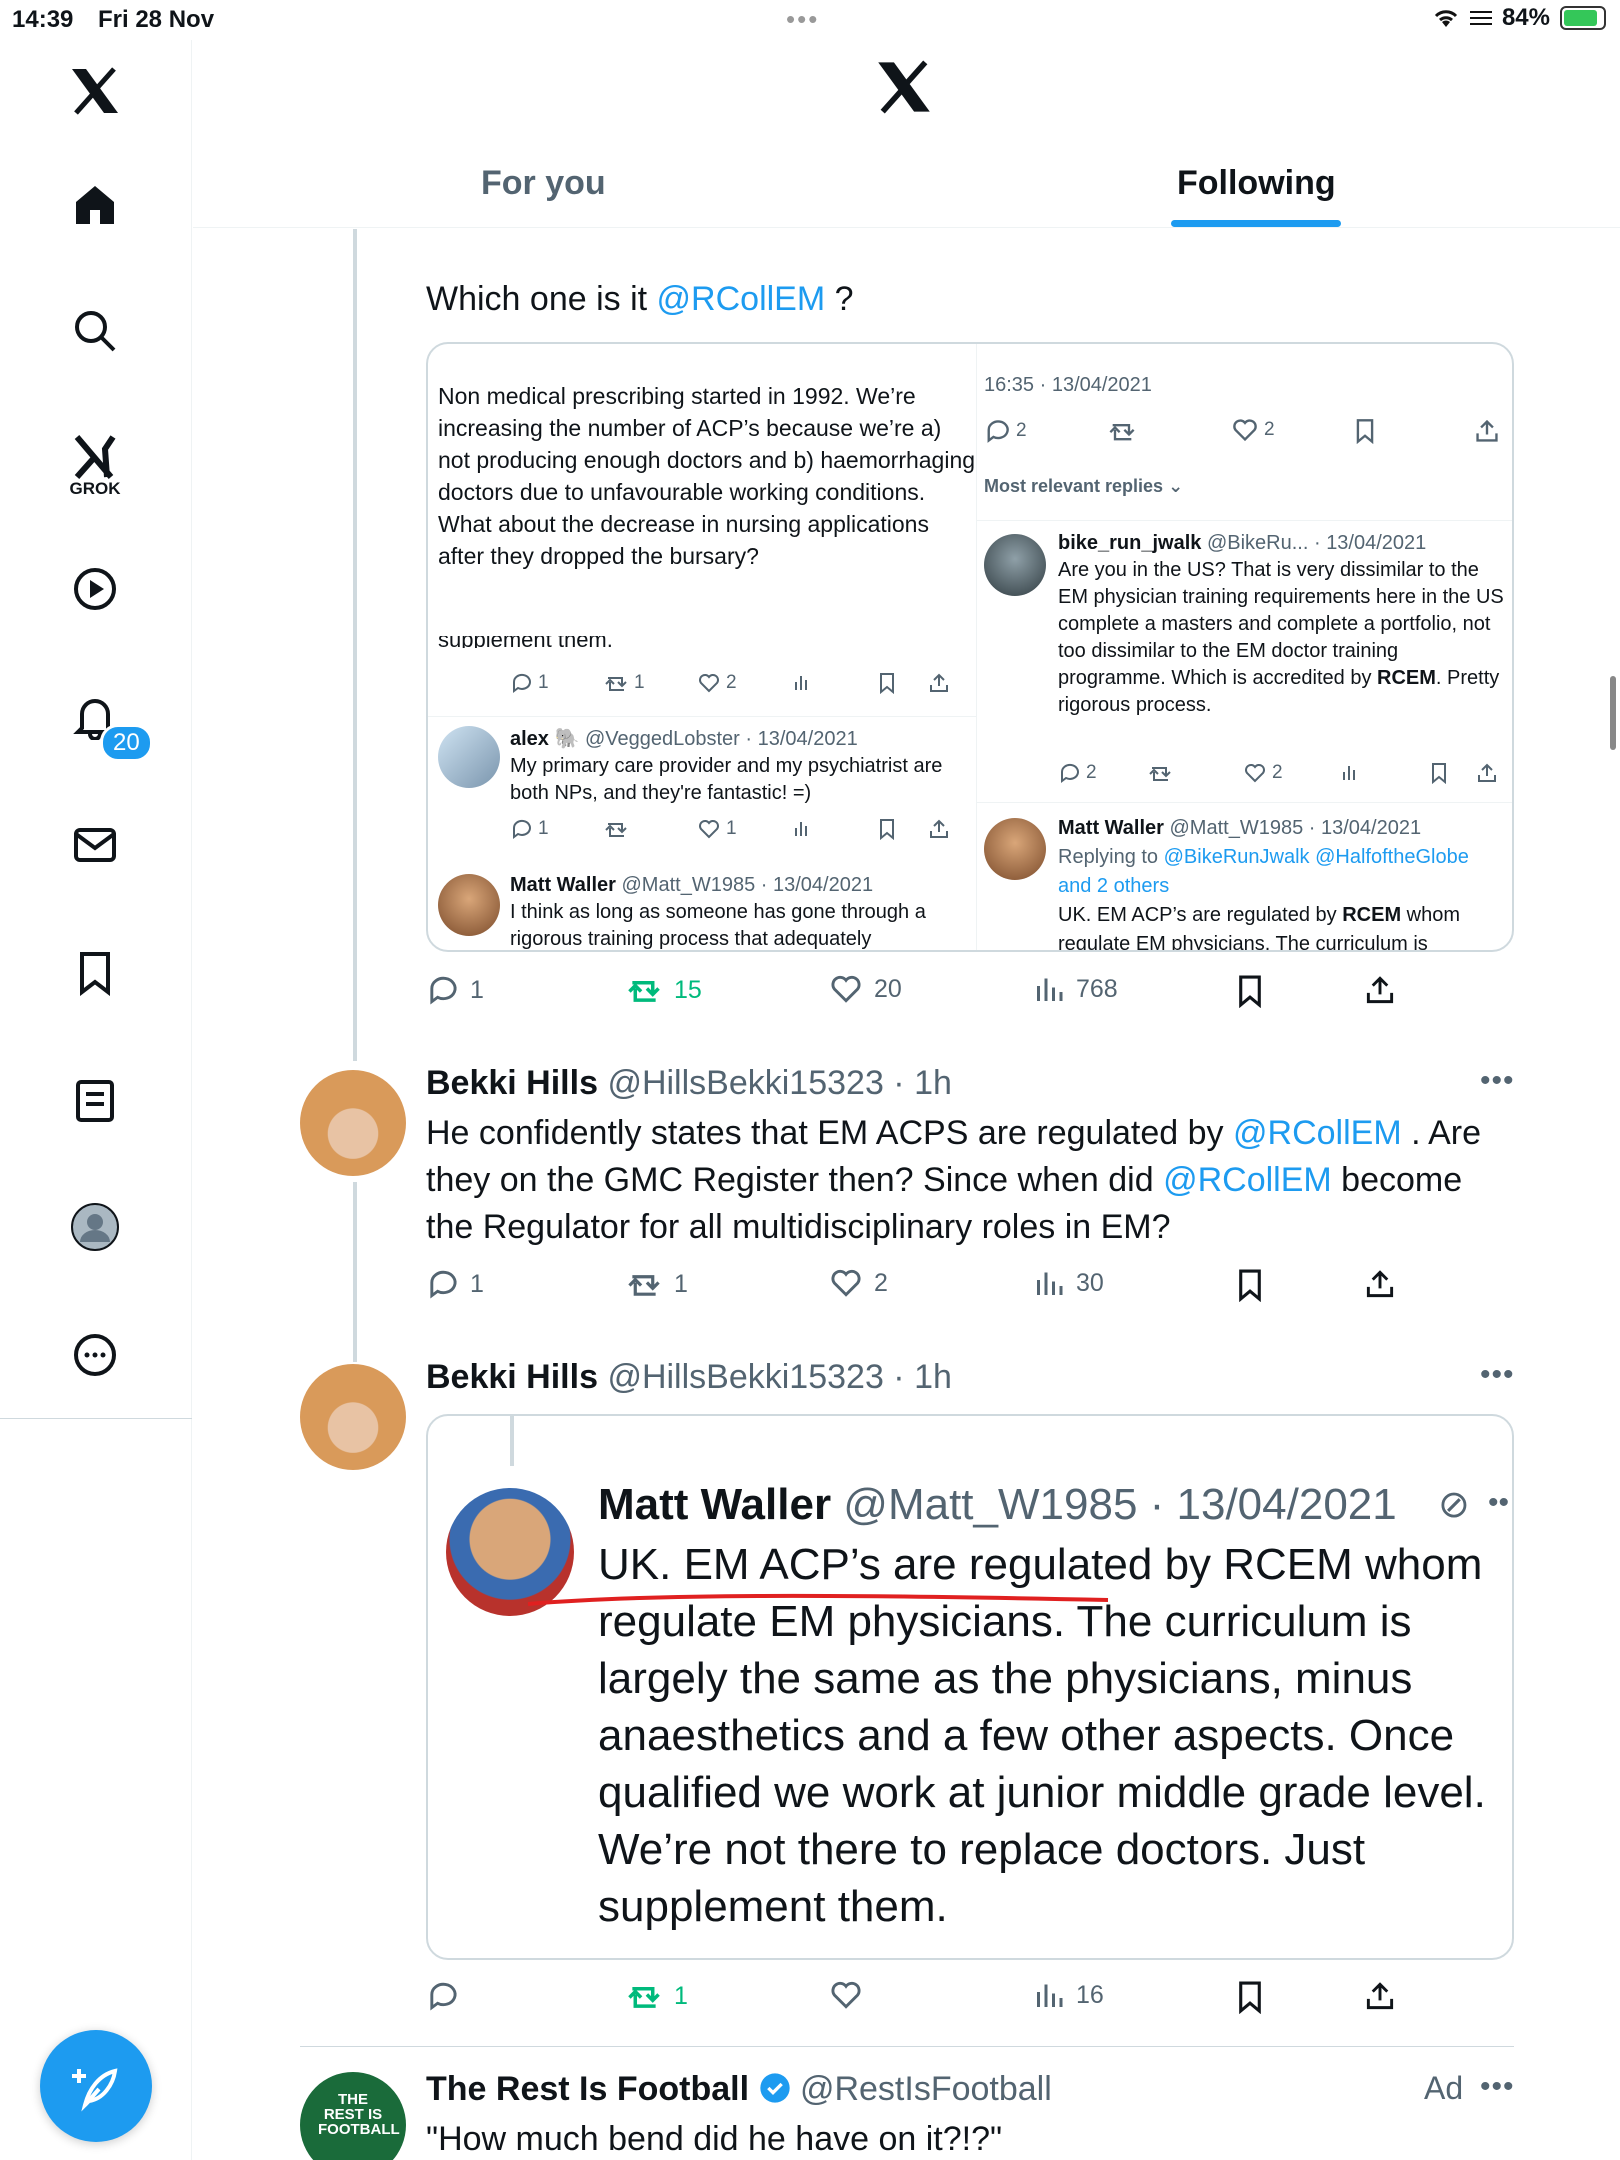  I want to click on battery-icon, so click(1583, 18).